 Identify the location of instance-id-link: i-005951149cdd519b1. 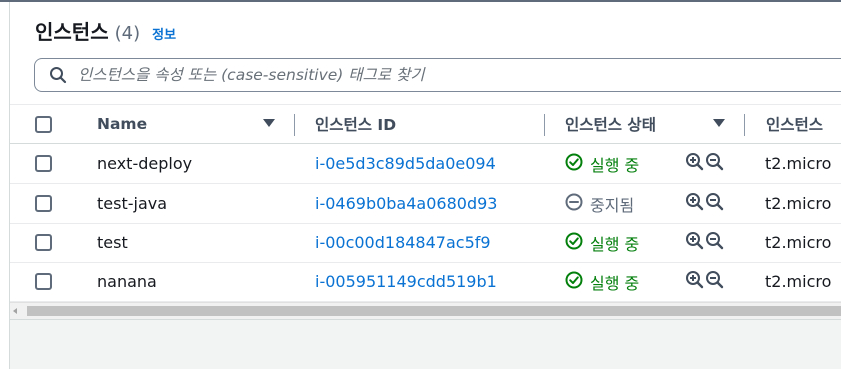
(406, 281).